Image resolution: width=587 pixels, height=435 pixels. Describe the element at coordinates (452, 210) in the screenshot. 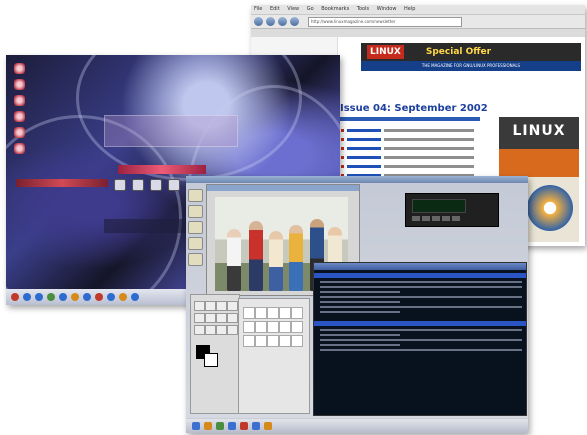

I see `media-player` at that location.